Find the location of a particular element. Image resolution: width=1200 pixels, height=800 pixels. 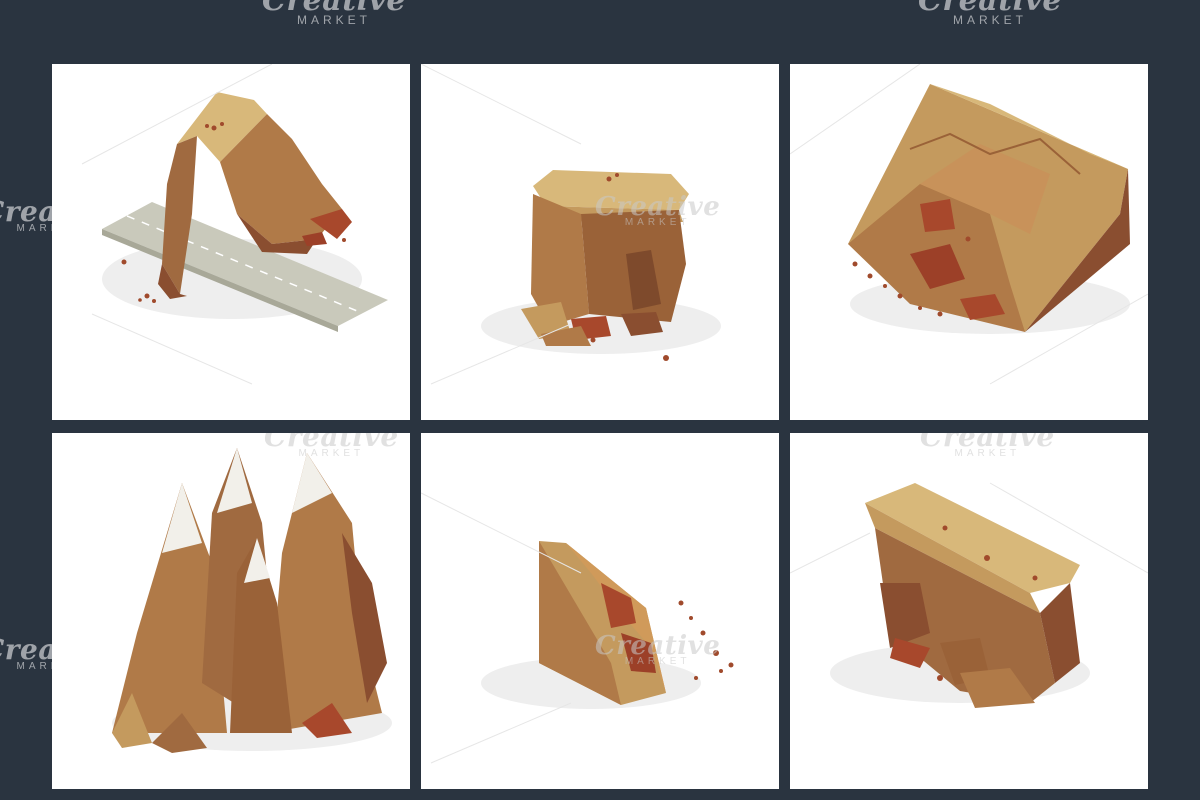

tile-cliff-ledge: Creative MARKET is located at coordinates (969, 611).